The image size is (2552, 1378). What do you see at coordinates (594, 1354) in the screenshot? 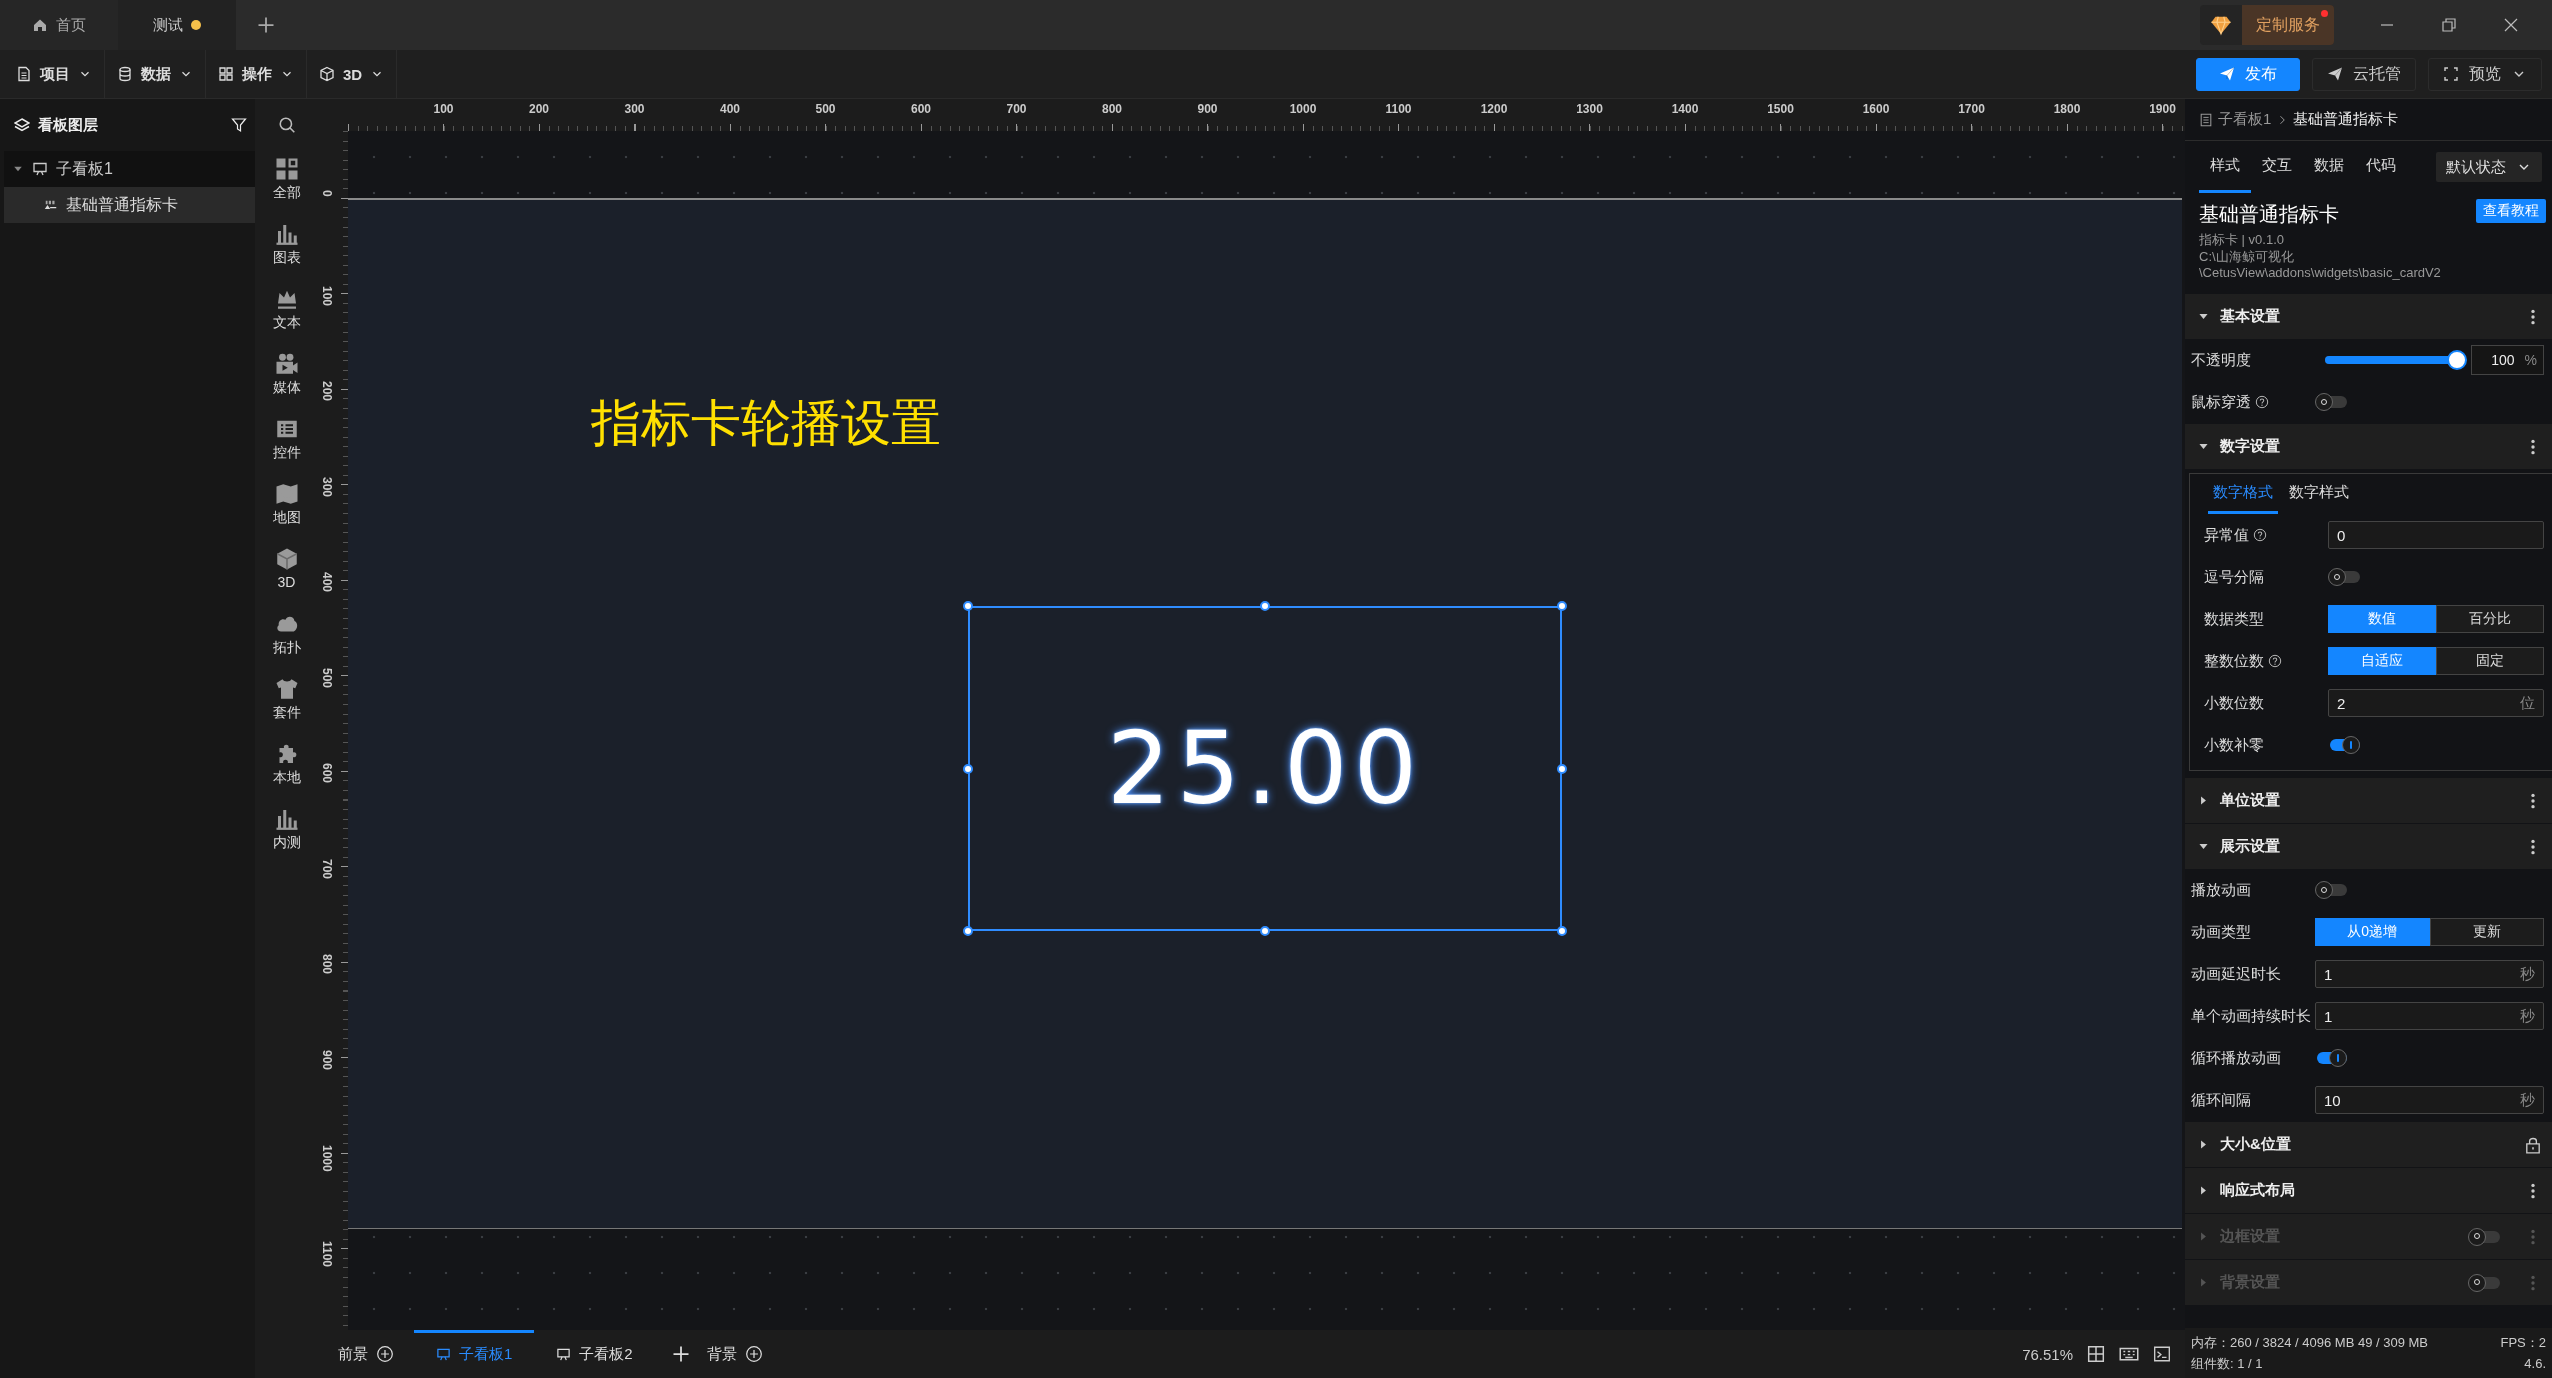
I see `board-tab: 子看板2` at bounding box center [594, 1354].